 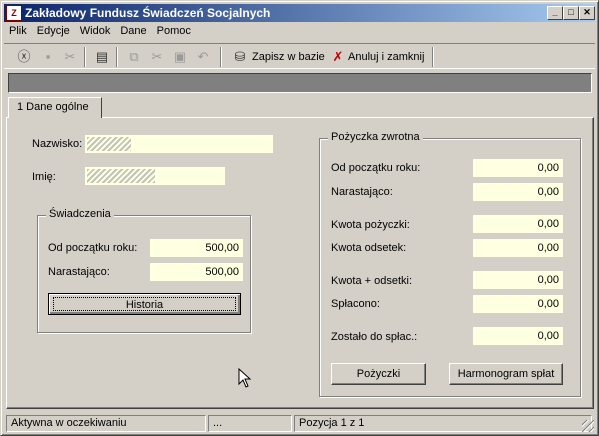 I want to click on info-bar, so click(x=300, y=83).